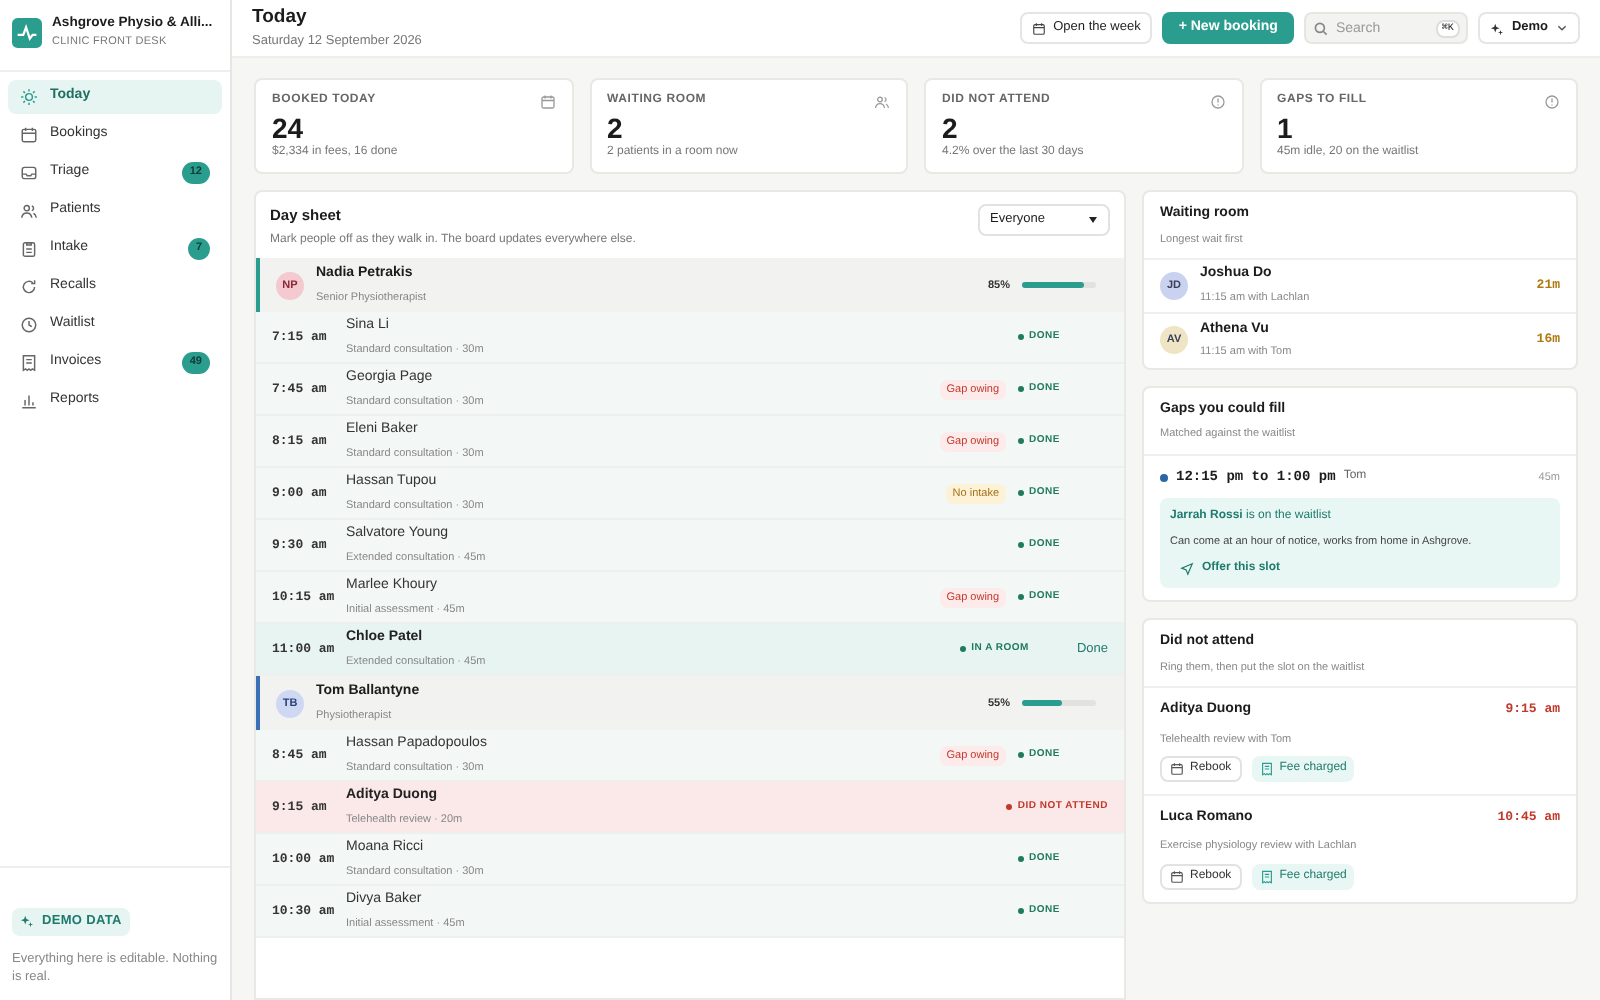  I want to click on clipboard-icon, so click(29, 249).